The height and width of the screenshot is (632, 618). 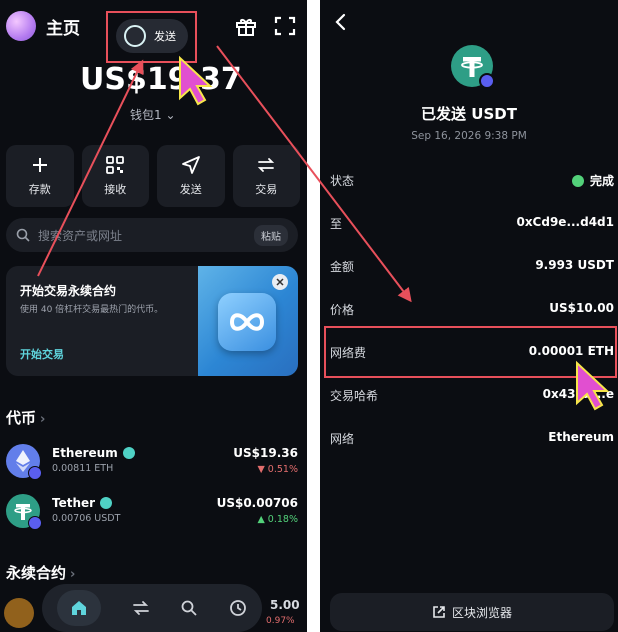 I want to click on row-tx-hash: 交易哈希 0x43eb...e, so click(x=469, y=395).